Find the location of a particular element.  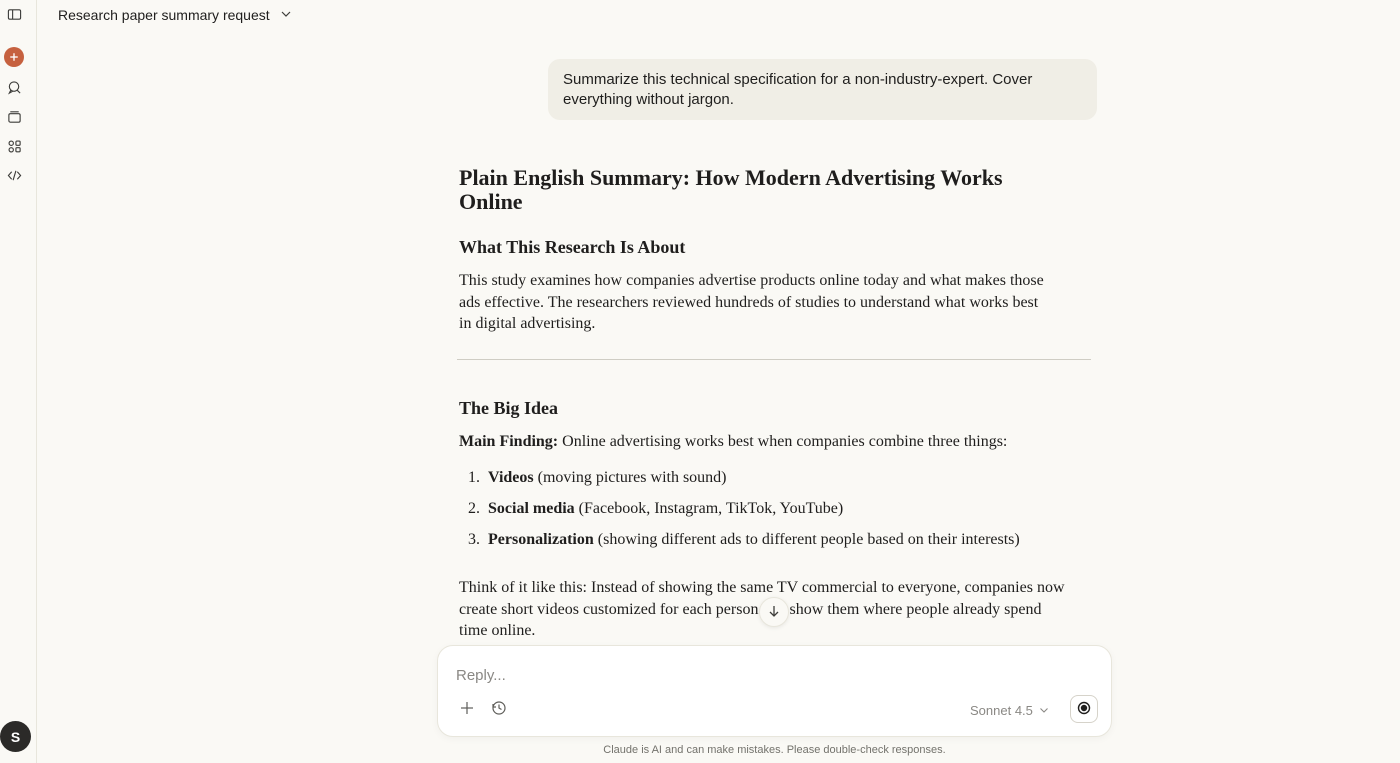

list-item-text: (Facebook, Instagram, TikTok, YouTube) is located at coordinates (709, 508).